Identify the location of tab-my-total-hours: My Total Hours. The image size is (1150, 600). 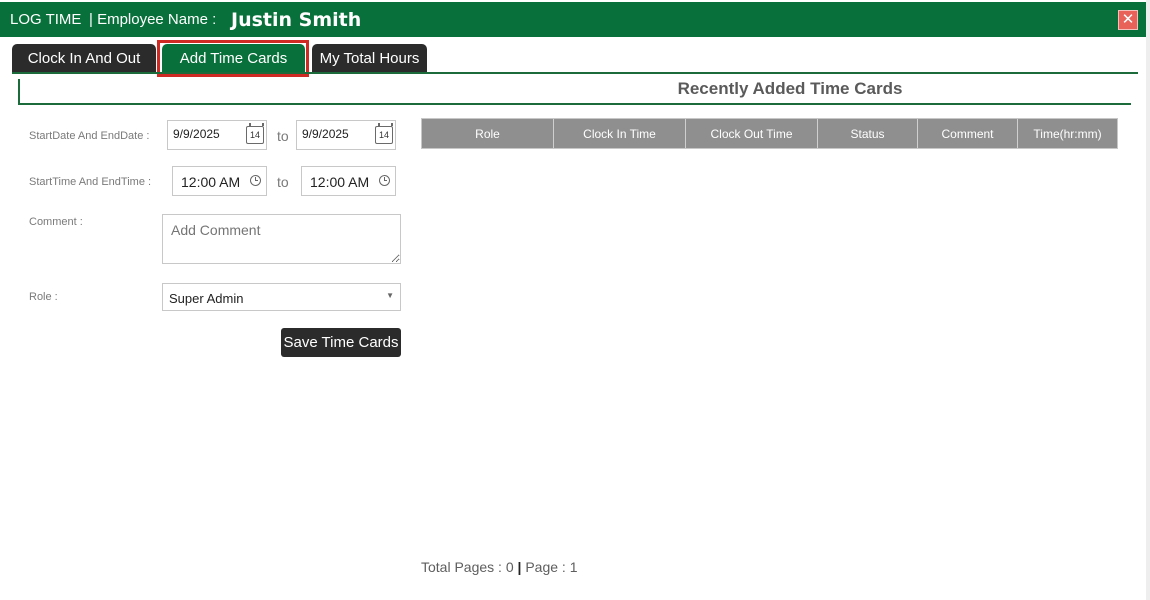
(369, 58).